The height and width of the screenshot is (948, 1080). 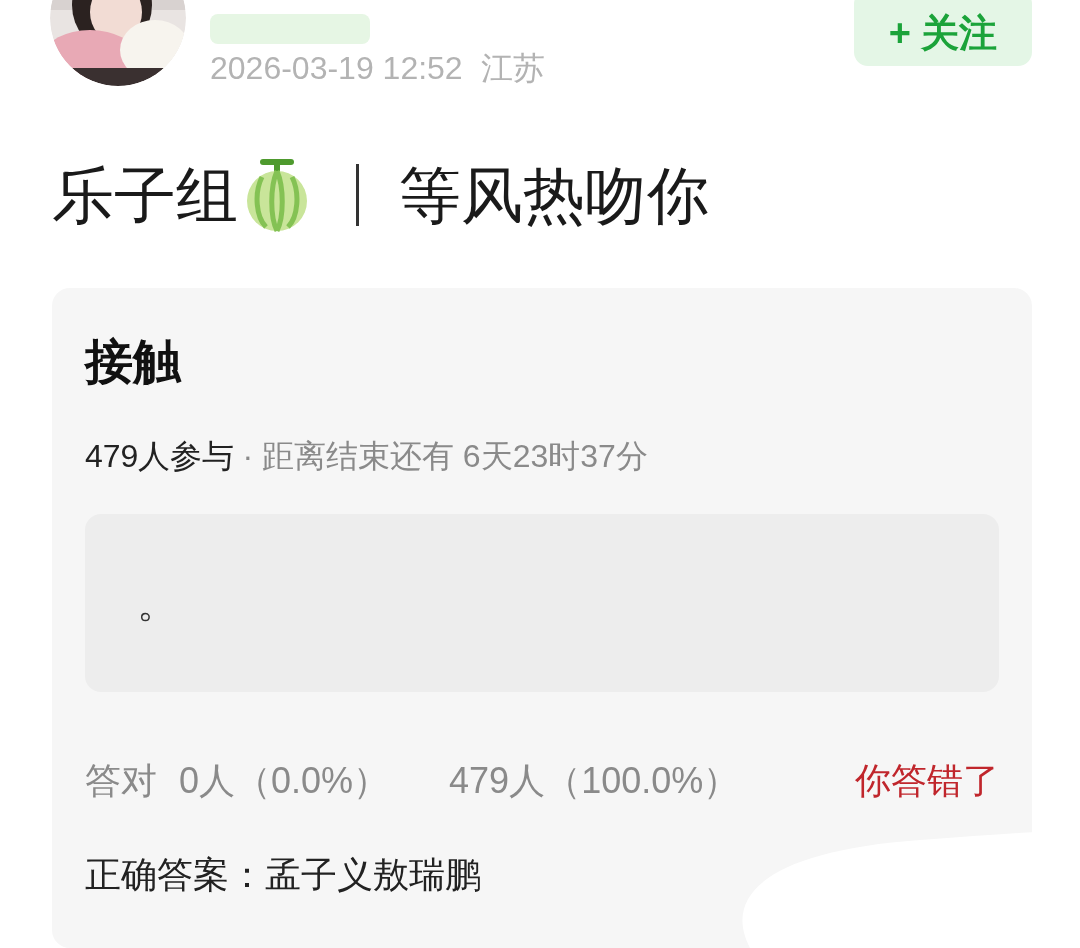 What do you see at coordinates (157, 603) in the screenshot?
I see `answer-text: 。` at bounding box center [157, 603].